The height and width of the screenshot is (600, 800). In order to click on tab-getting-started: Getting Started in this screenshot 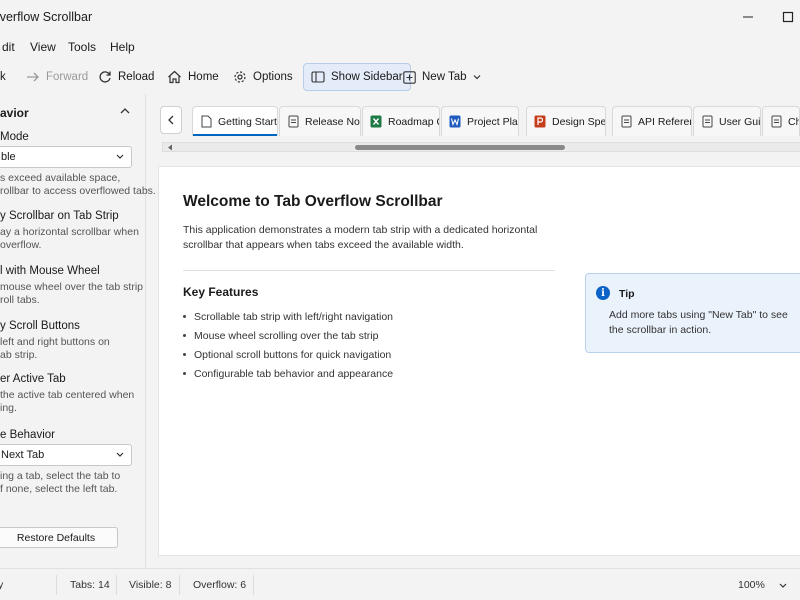, I will do `click(235, 121)`.